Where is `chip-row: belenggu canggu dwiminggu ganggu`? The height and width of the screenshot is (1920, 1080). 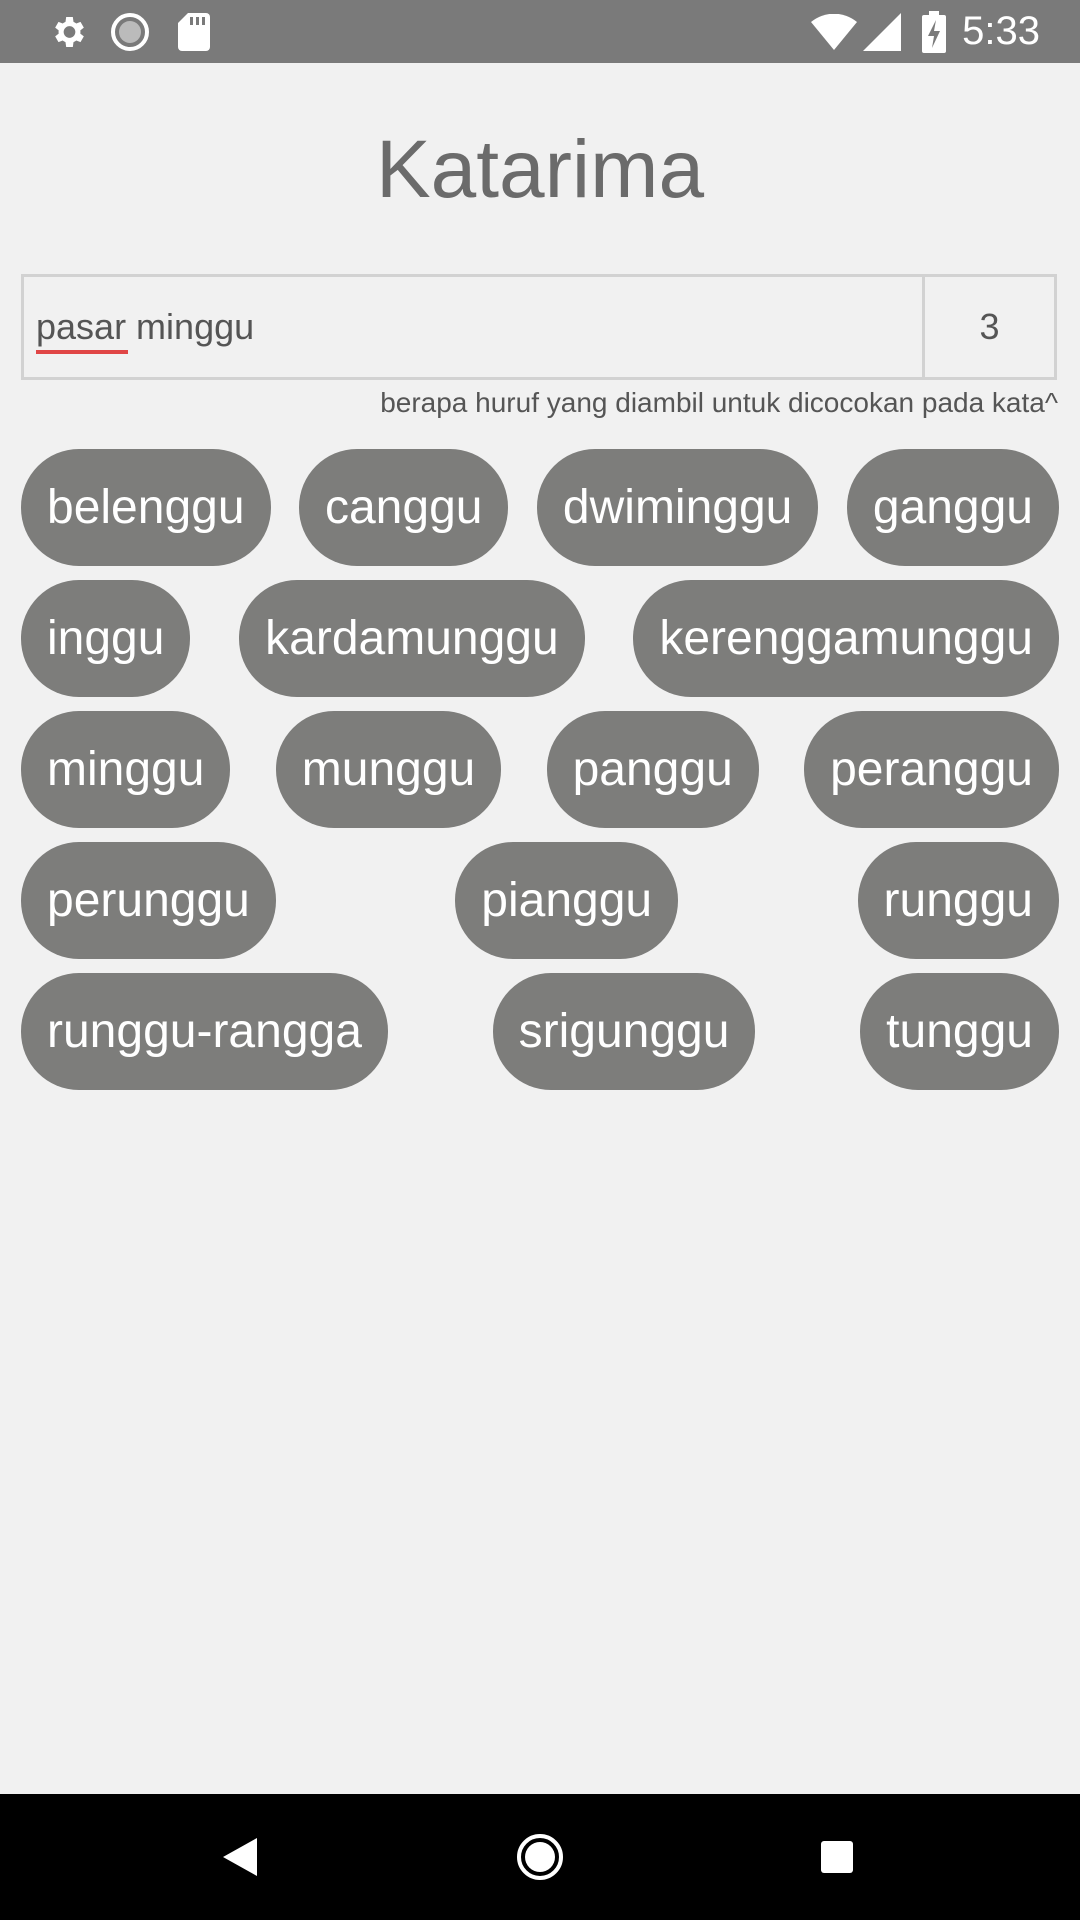 chip-row: belenggu canggu dwiminggu ganggu is located at coordinates (540, 507).